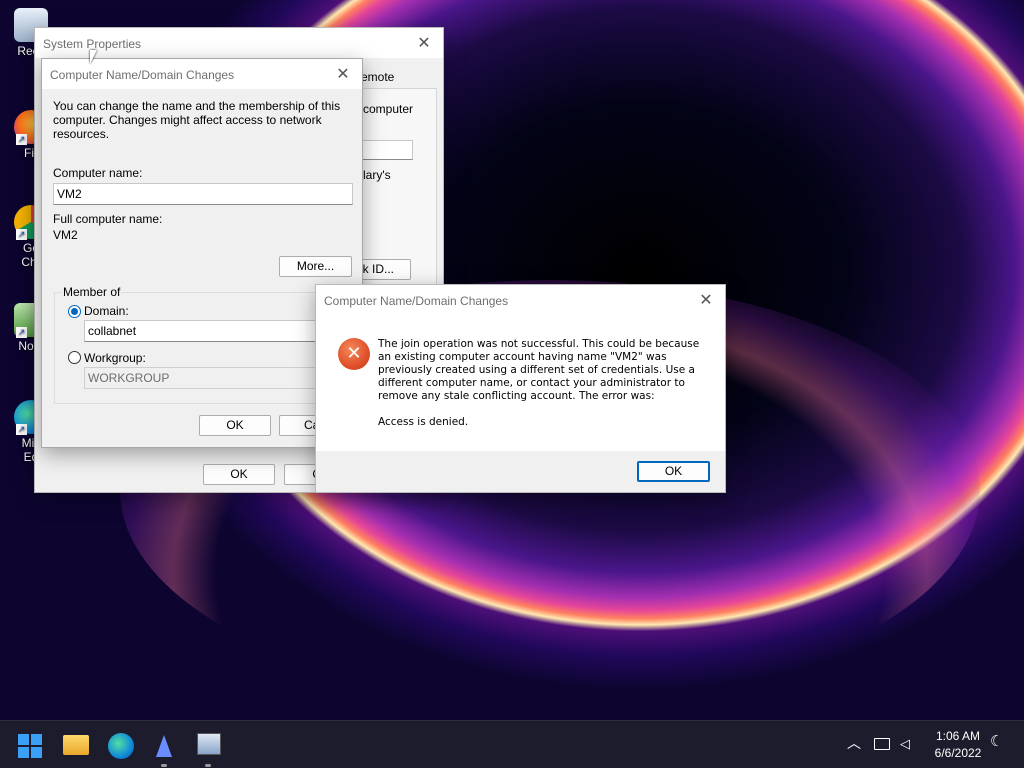 The image size is (1024, 768). What do you see at coordinates (65, 235) in the screenshot?
I see `full-name-value: VM2` at bounding box center [65, 235].